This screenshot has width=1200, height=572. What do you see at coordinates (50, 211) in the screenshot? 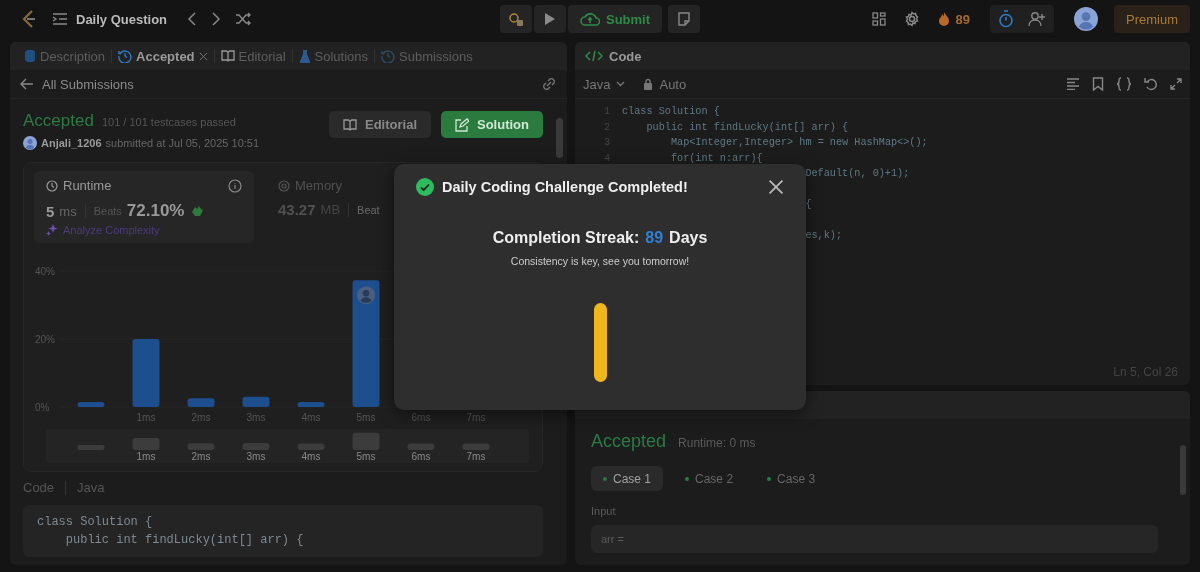
I see `runtime-value: 5` at bounding box center [50, 211].